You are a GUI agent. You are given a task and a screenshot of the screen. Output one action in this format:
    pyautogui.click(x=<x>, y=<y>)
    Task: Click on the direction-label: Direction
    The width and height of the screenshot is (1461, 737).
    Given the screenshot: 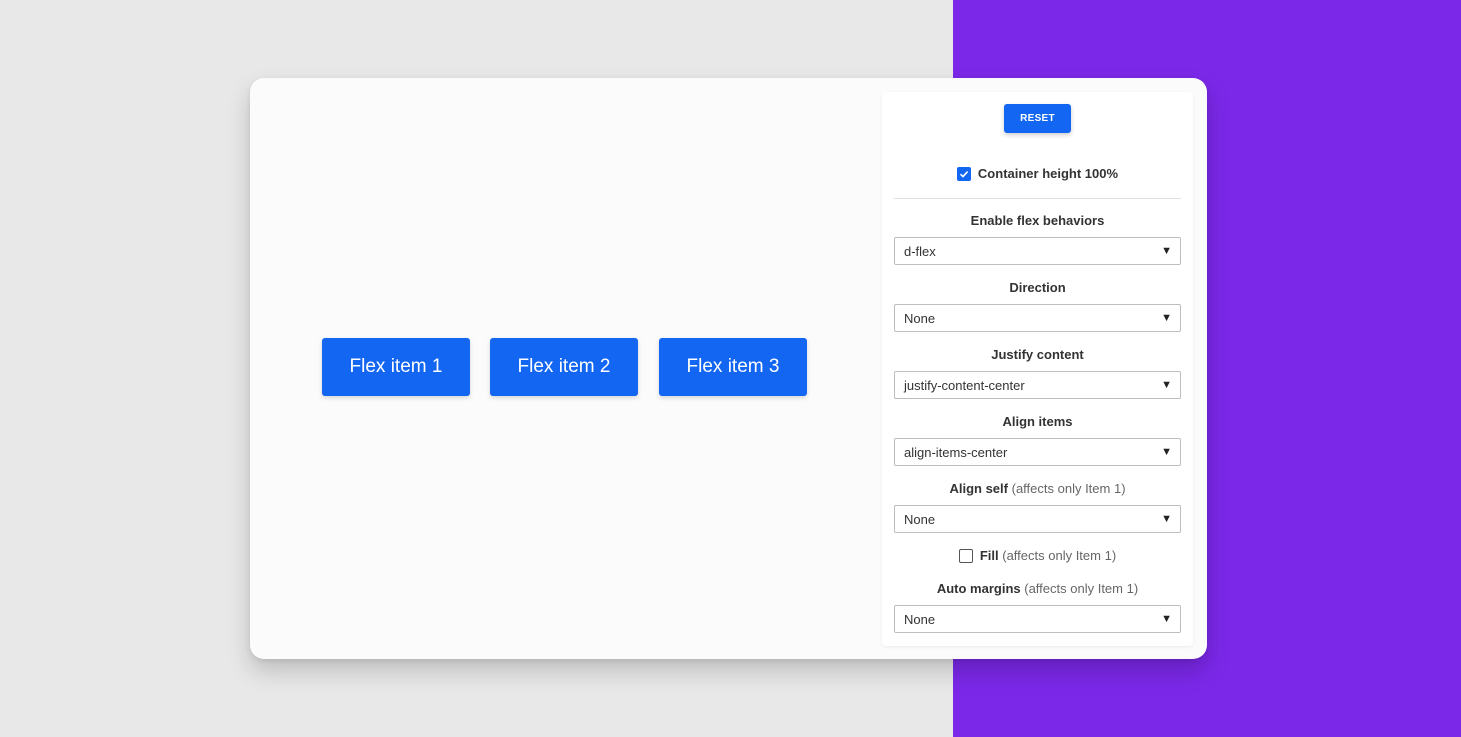 What is the action you would take?
    pyautogui.click(x=1037, y=287)
    